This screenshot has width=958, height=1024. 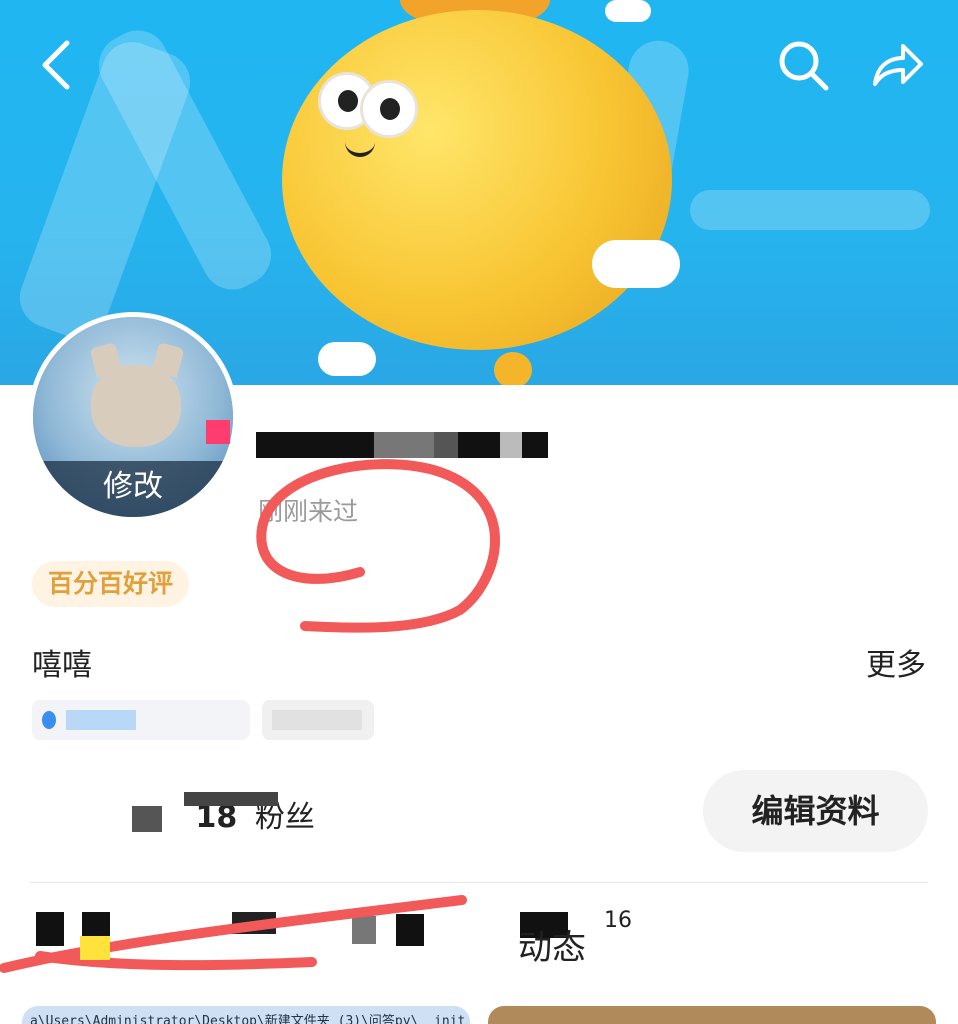 I want to click on username-redacted, so click(x=406, y=447).